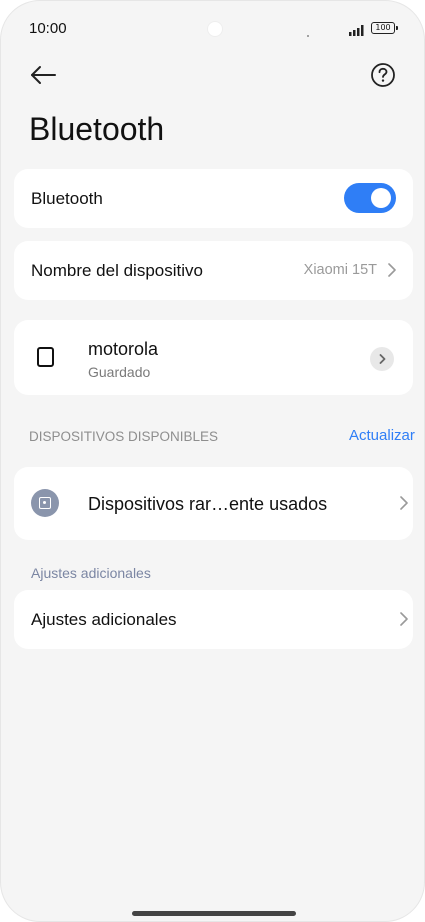  I want to click on help-icon, so click(383, 75).